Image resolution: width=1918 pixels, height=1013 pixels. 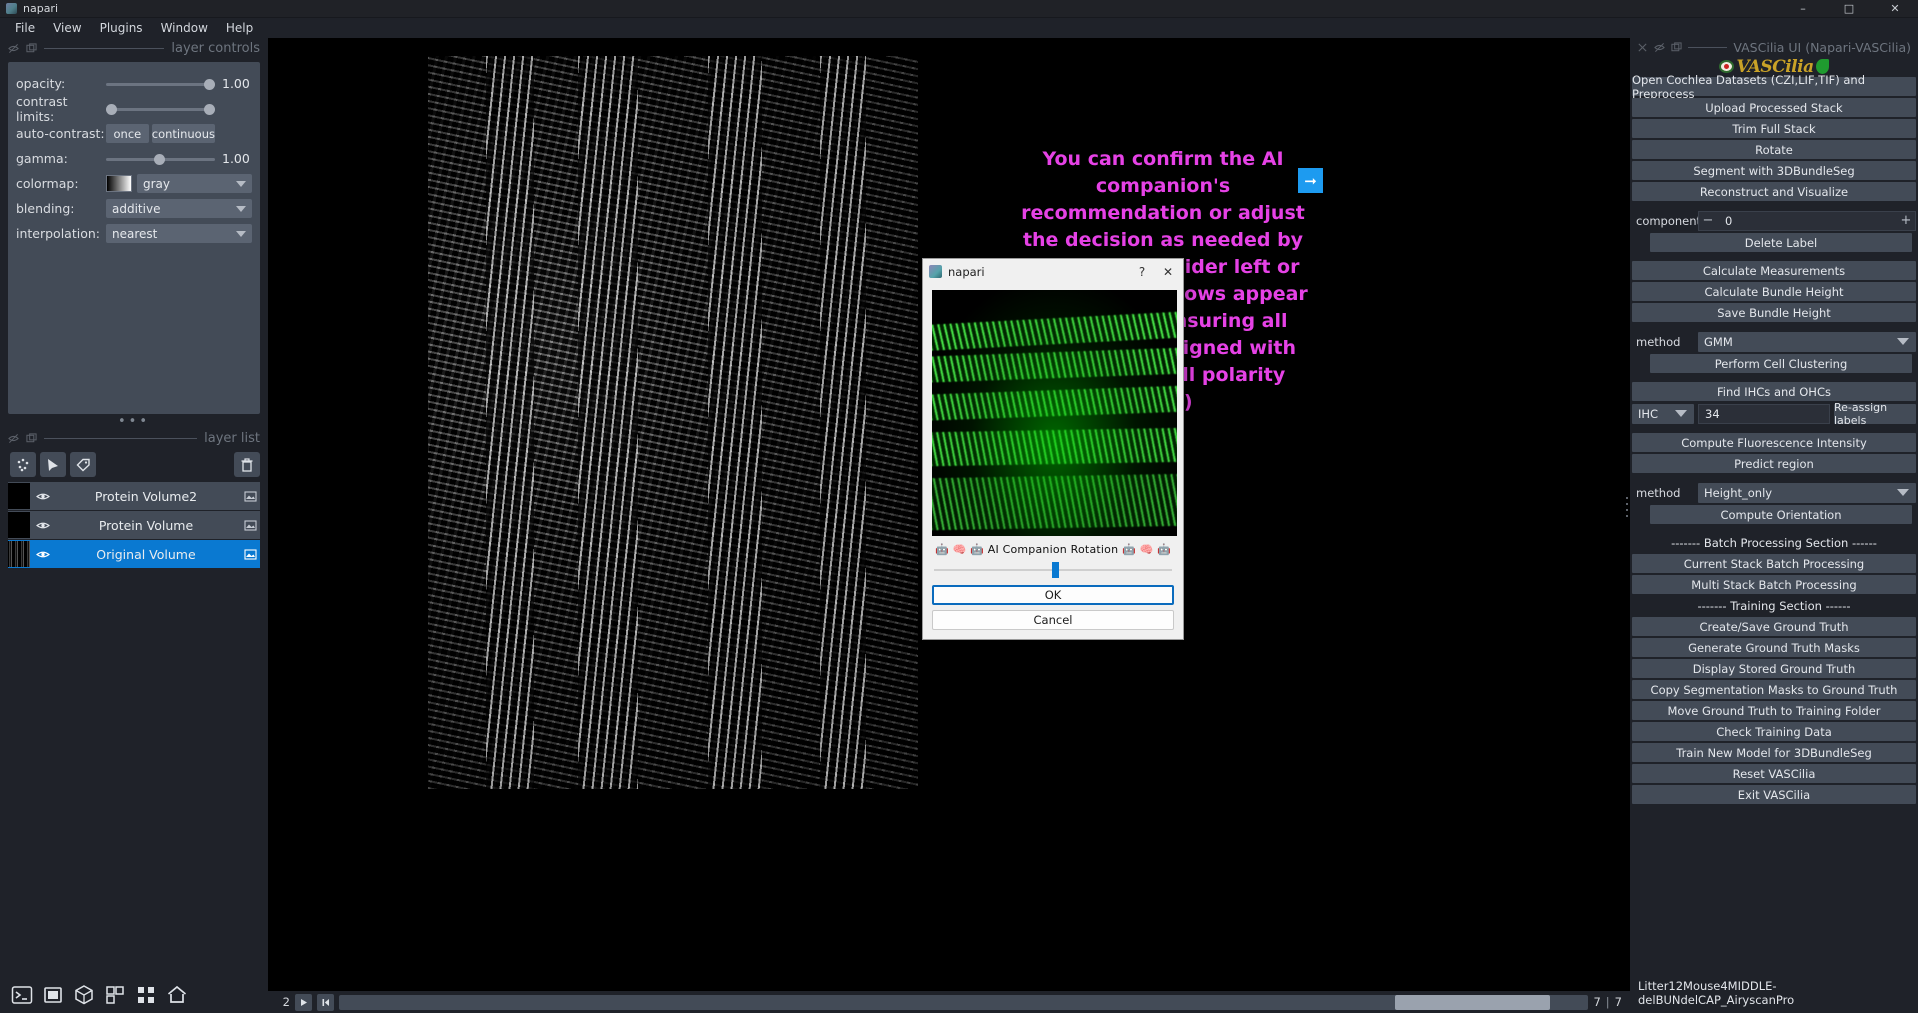 I want to click on right-splitter-grip, so click(x=1627, y=507).